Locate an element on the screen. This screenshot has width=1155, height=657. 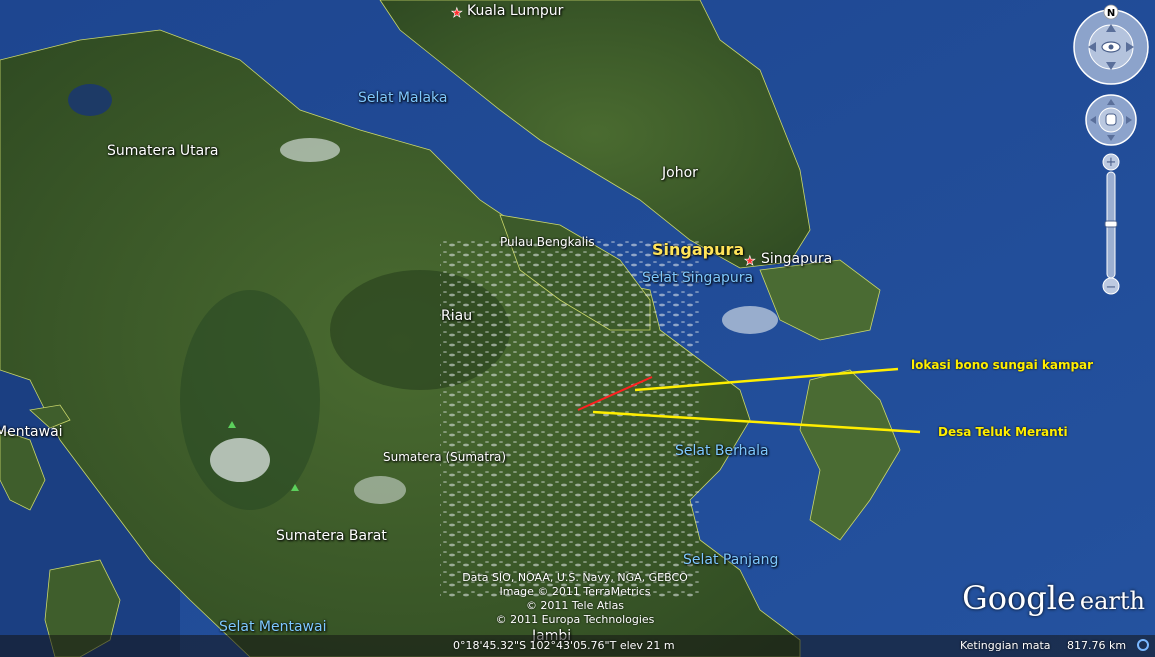
label-selat-panjang: Selat Panjang is located at coordinates (731, 560).